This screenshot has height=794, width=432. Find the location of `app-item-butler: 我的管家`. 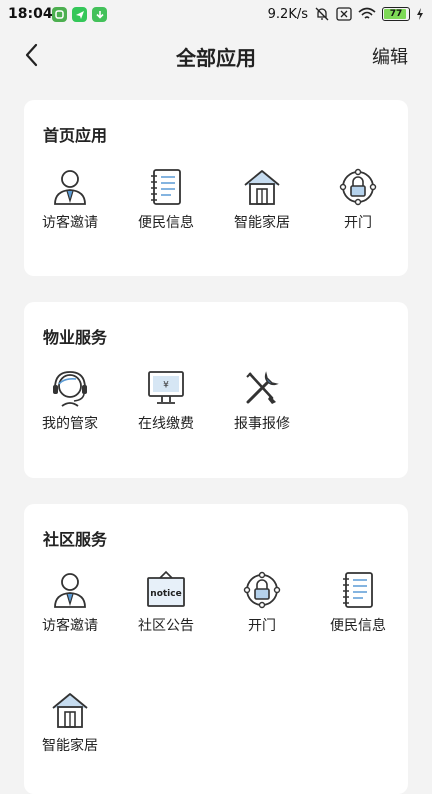

app-item-butler: 我的管家 is located at coordinates (70, 408).